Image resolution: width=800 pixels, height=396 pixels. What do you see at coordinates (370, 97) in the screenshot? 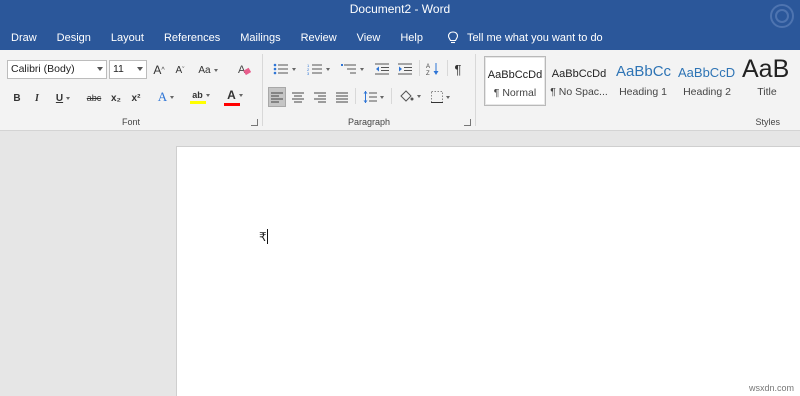
I see `line-spacing-icon` at bounding box center [370, 97].